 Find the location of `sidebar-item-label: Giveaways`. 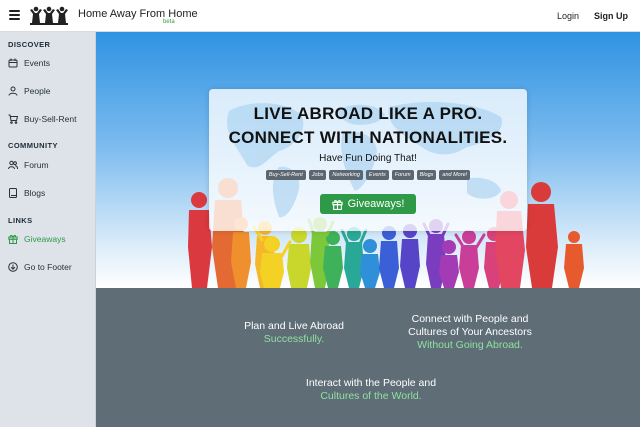

sidebar-item-label: Giveaways is located at coordinates (45, 239).